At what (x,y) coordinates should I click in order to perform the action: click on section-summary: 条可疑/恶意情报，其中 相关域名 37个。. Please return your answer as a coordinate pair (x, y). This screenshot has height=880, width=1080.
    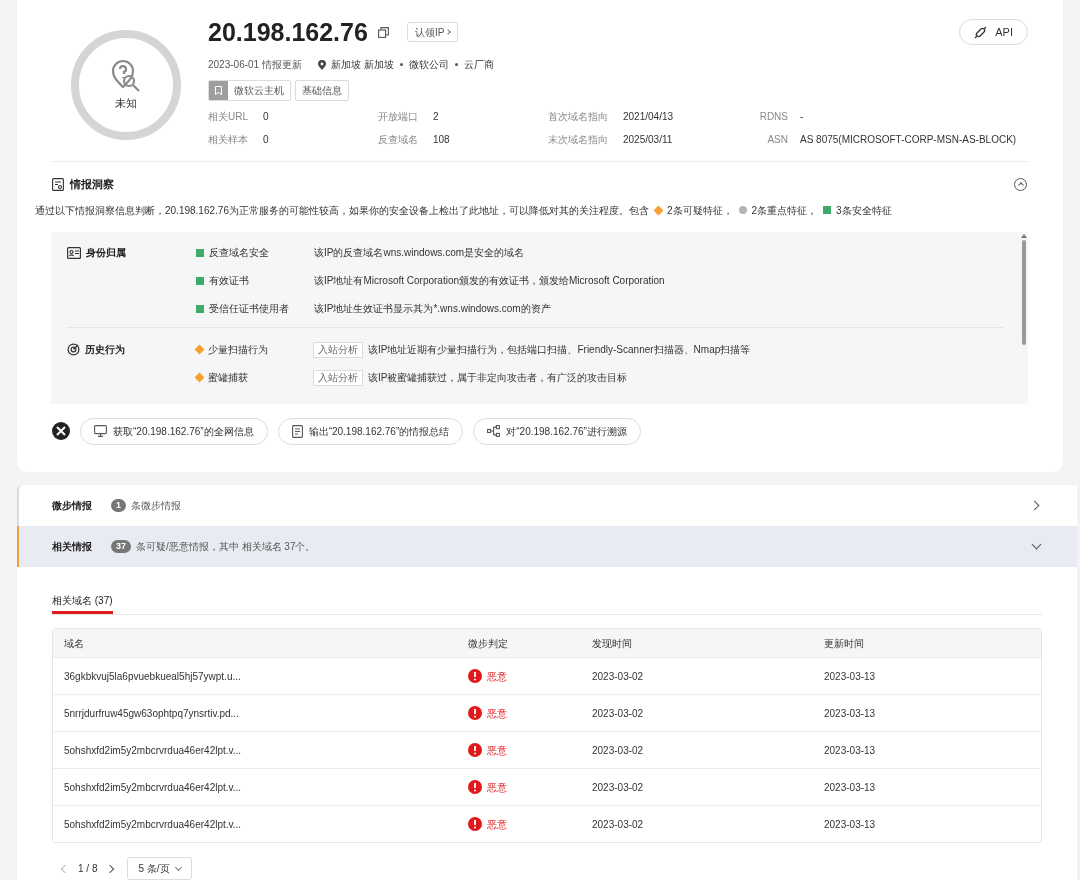
    Looking at the image, I should click on (226, 547).